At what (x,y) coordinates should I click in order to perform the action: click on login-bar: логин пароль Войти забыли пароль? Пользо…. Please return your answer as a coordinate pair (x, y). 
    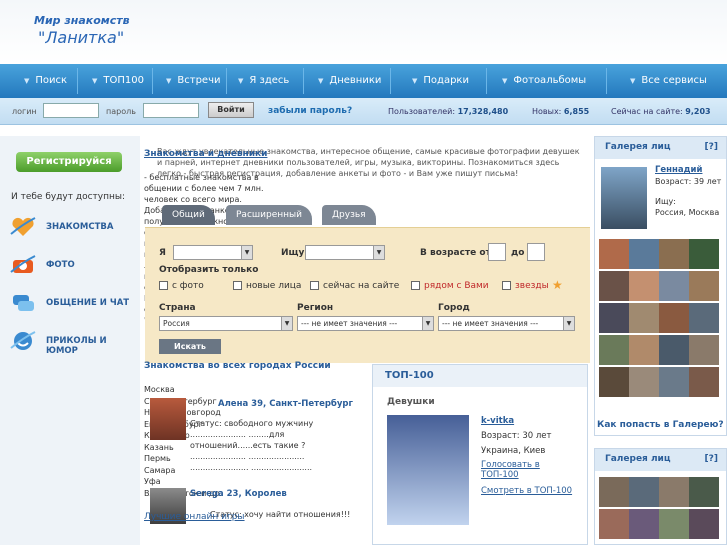
    Looking at the image, I should click on (363, 111).